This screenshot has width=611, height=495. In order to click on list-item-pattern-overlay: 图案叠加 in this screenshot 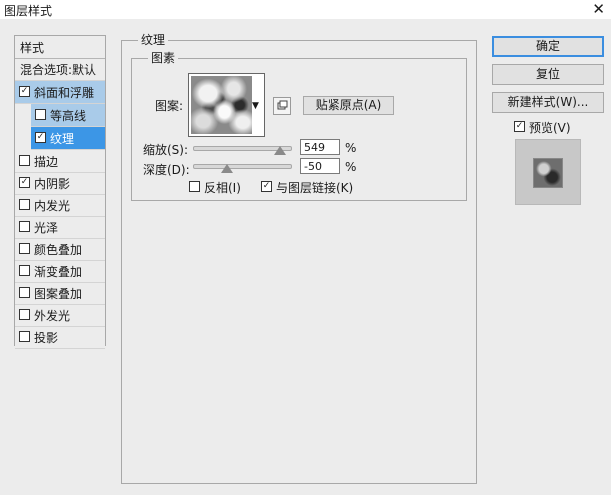, I will do `click(60, 293)`.